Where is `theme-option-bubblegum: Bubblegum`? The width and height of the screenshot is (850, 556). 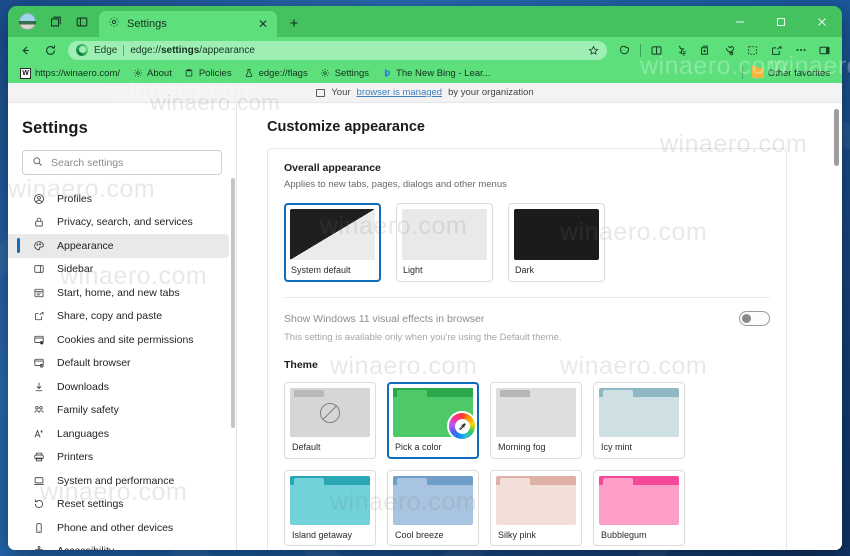 theme-option-bubblegum: Bubblegum is located at coordinates (639, 508).